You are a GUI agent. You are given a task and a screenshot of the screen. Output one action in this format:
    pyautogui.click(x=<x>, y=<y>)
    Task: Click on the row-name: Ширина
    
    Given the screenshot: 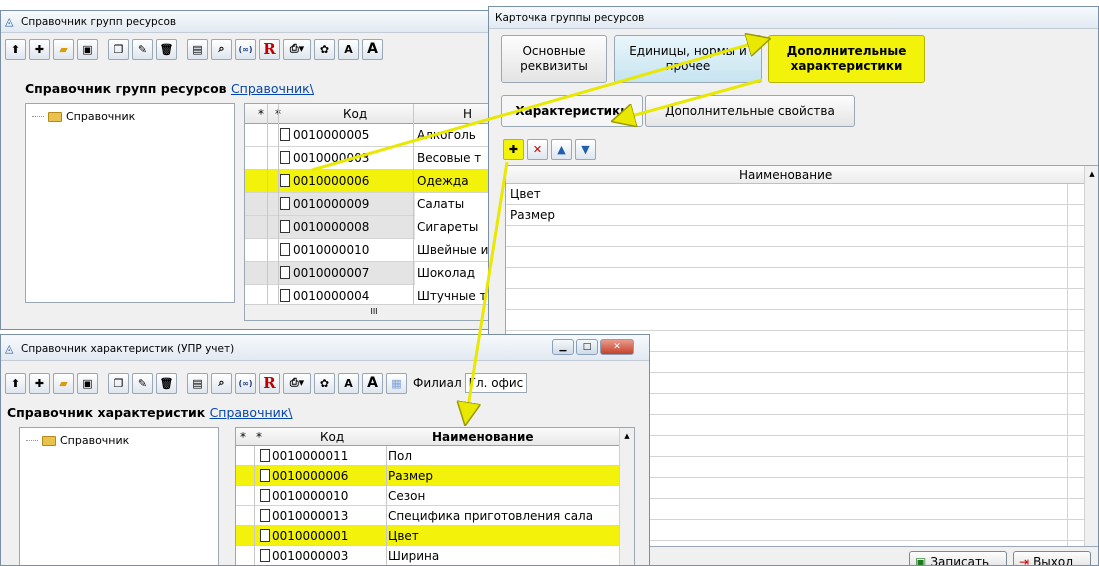 What is the action you would take?
    pyautogui.click(x=414, y=556)
    